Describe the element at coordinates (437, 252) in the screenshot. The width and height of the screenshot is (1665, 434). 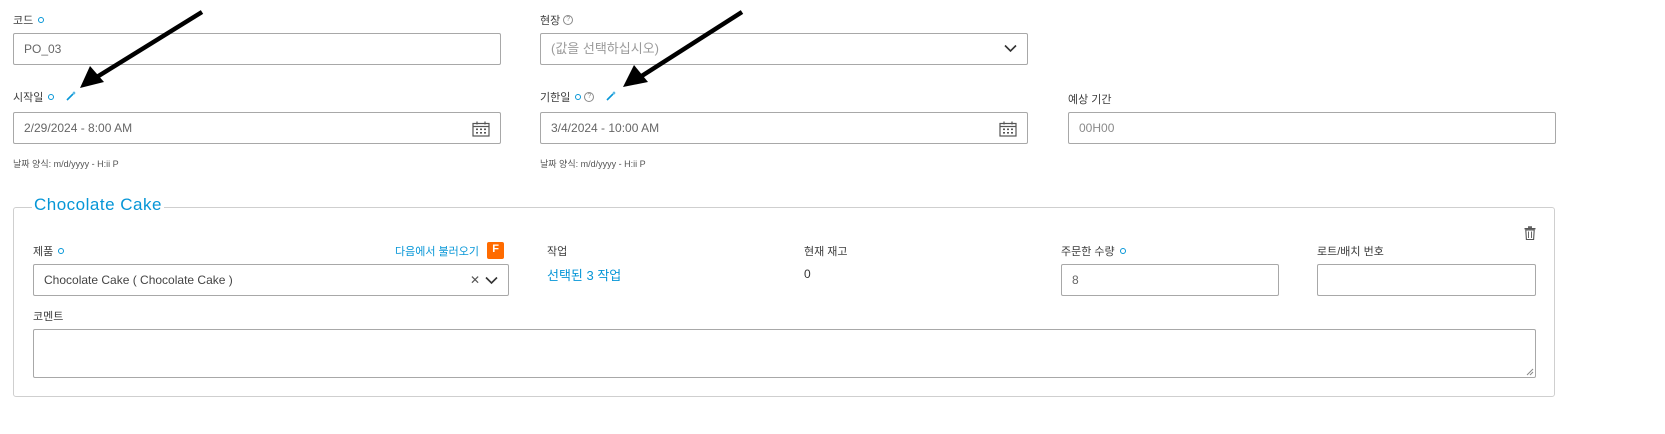
I see `import-from-link: 다음에서 불러오기` at that location.